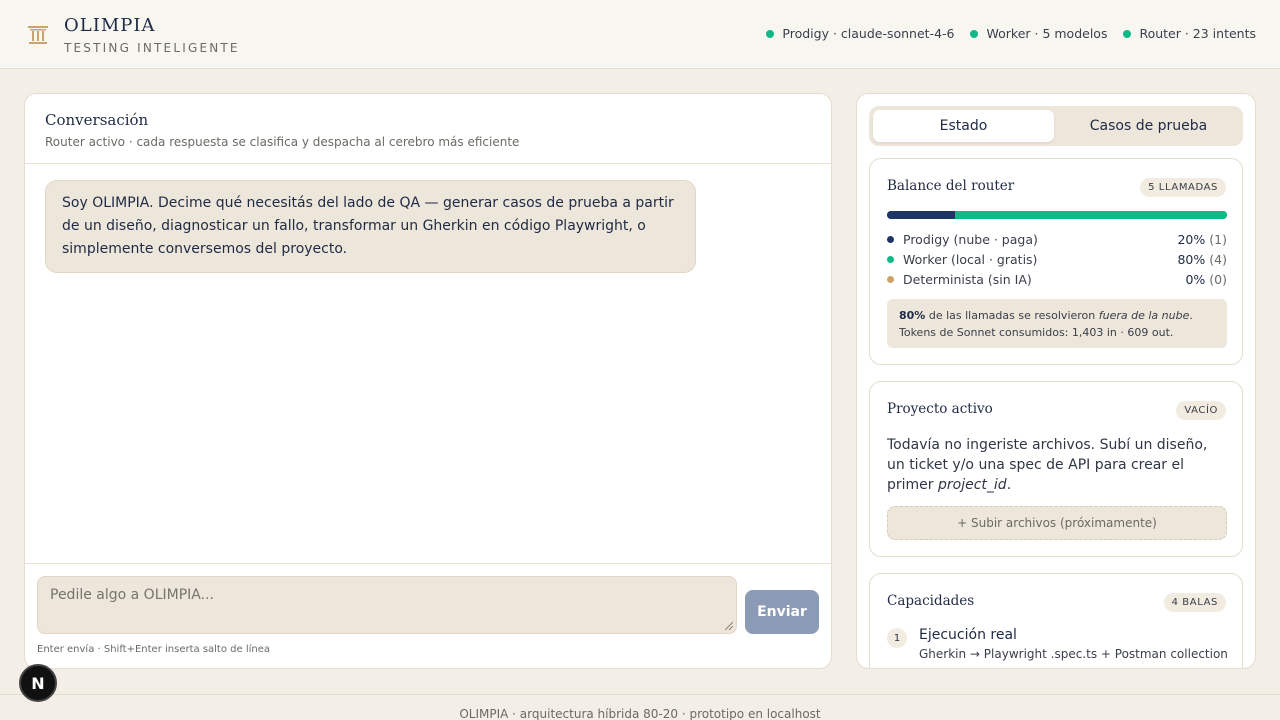 The width and height of the screenshot is (1280, 720). What do you see at coordinates (967, 279) in the screenshot?
I see `legend-label: Determinista (sin IA)` at bounding box center [967, 279].